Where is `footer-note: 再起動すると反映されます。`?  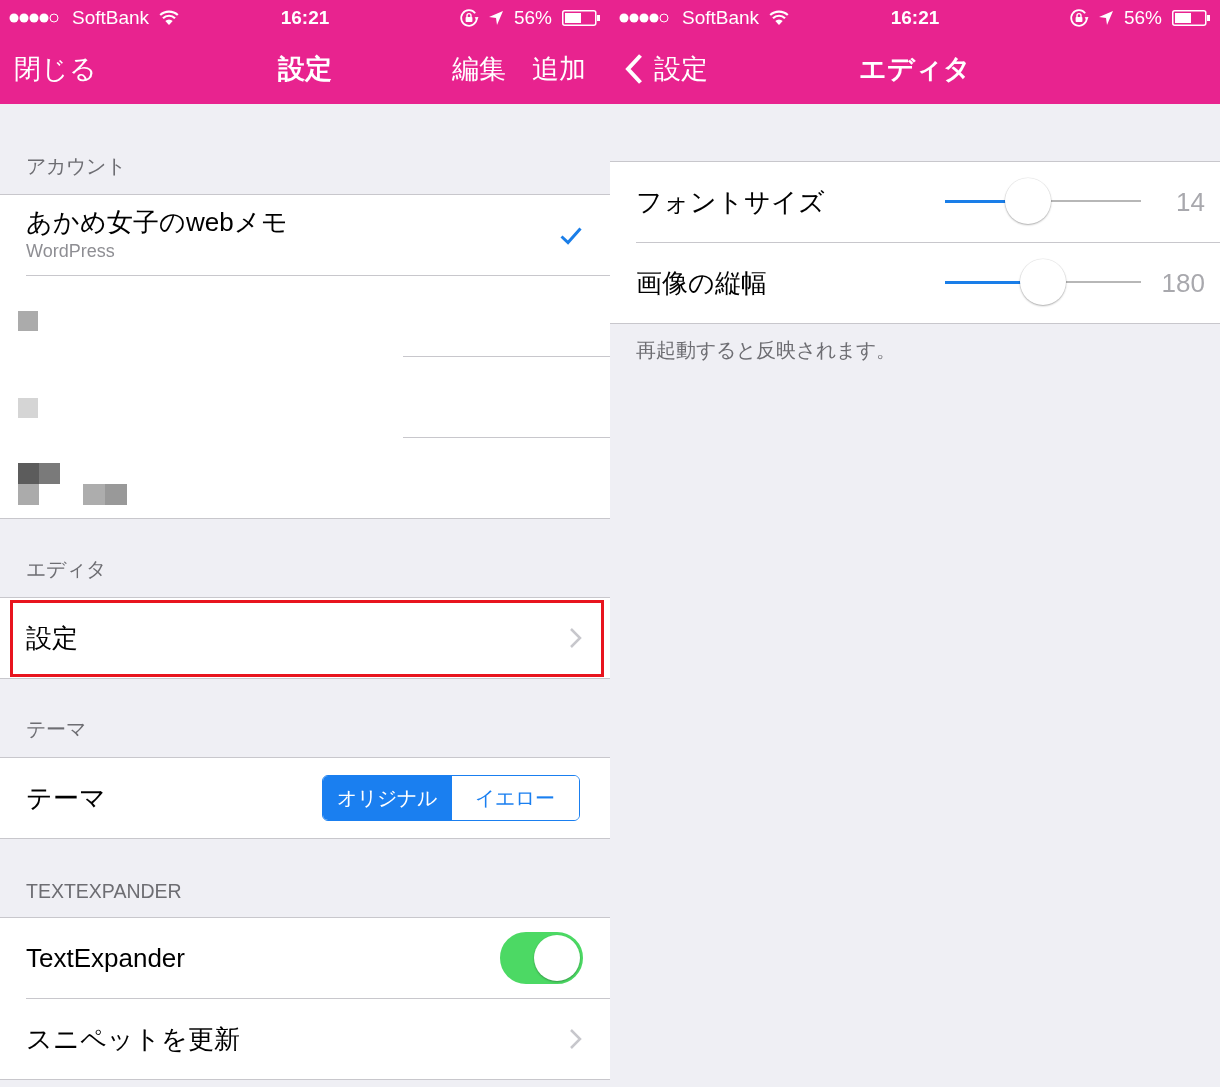
footer-note: 再起動すると反映されます。 is located at coordinates (766, 350).